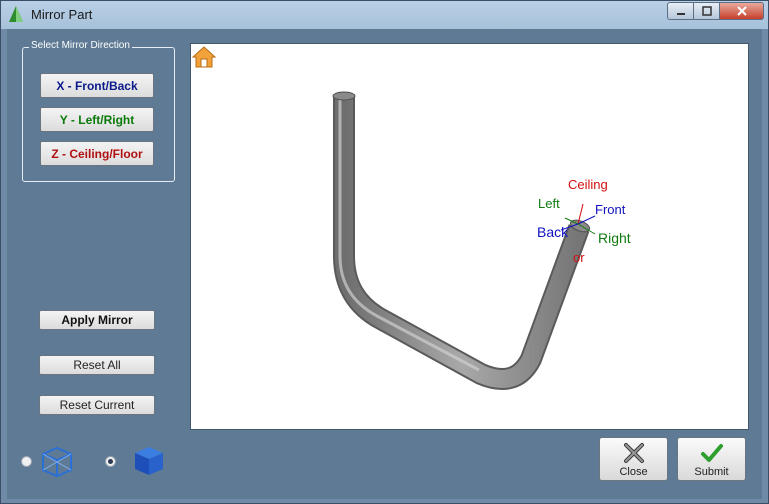 This screenshot has height=504, width=769. I want to click on window-close-button, so click(742, 11).